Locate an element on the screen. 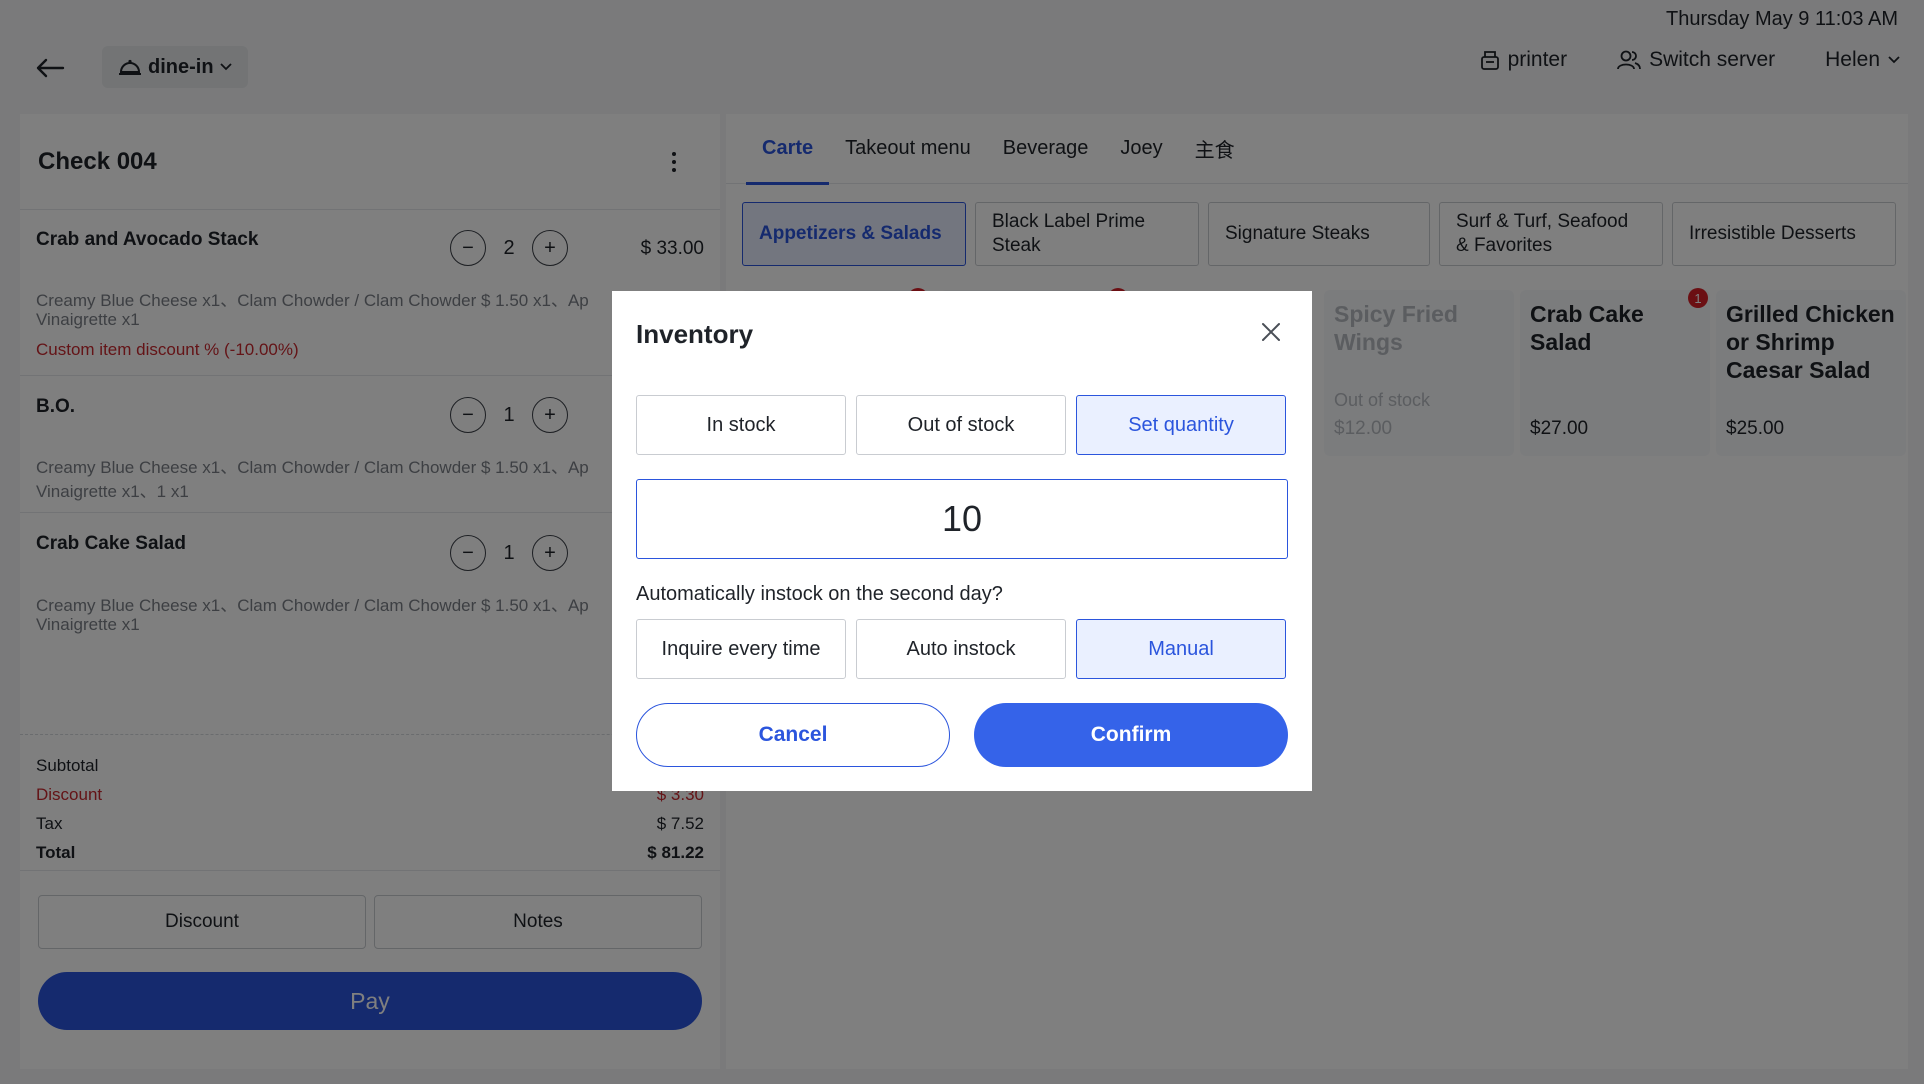 The height and width of the screenshot is (1084, 1924). in-stock-option: In stock is located at coordinates (741, 425).